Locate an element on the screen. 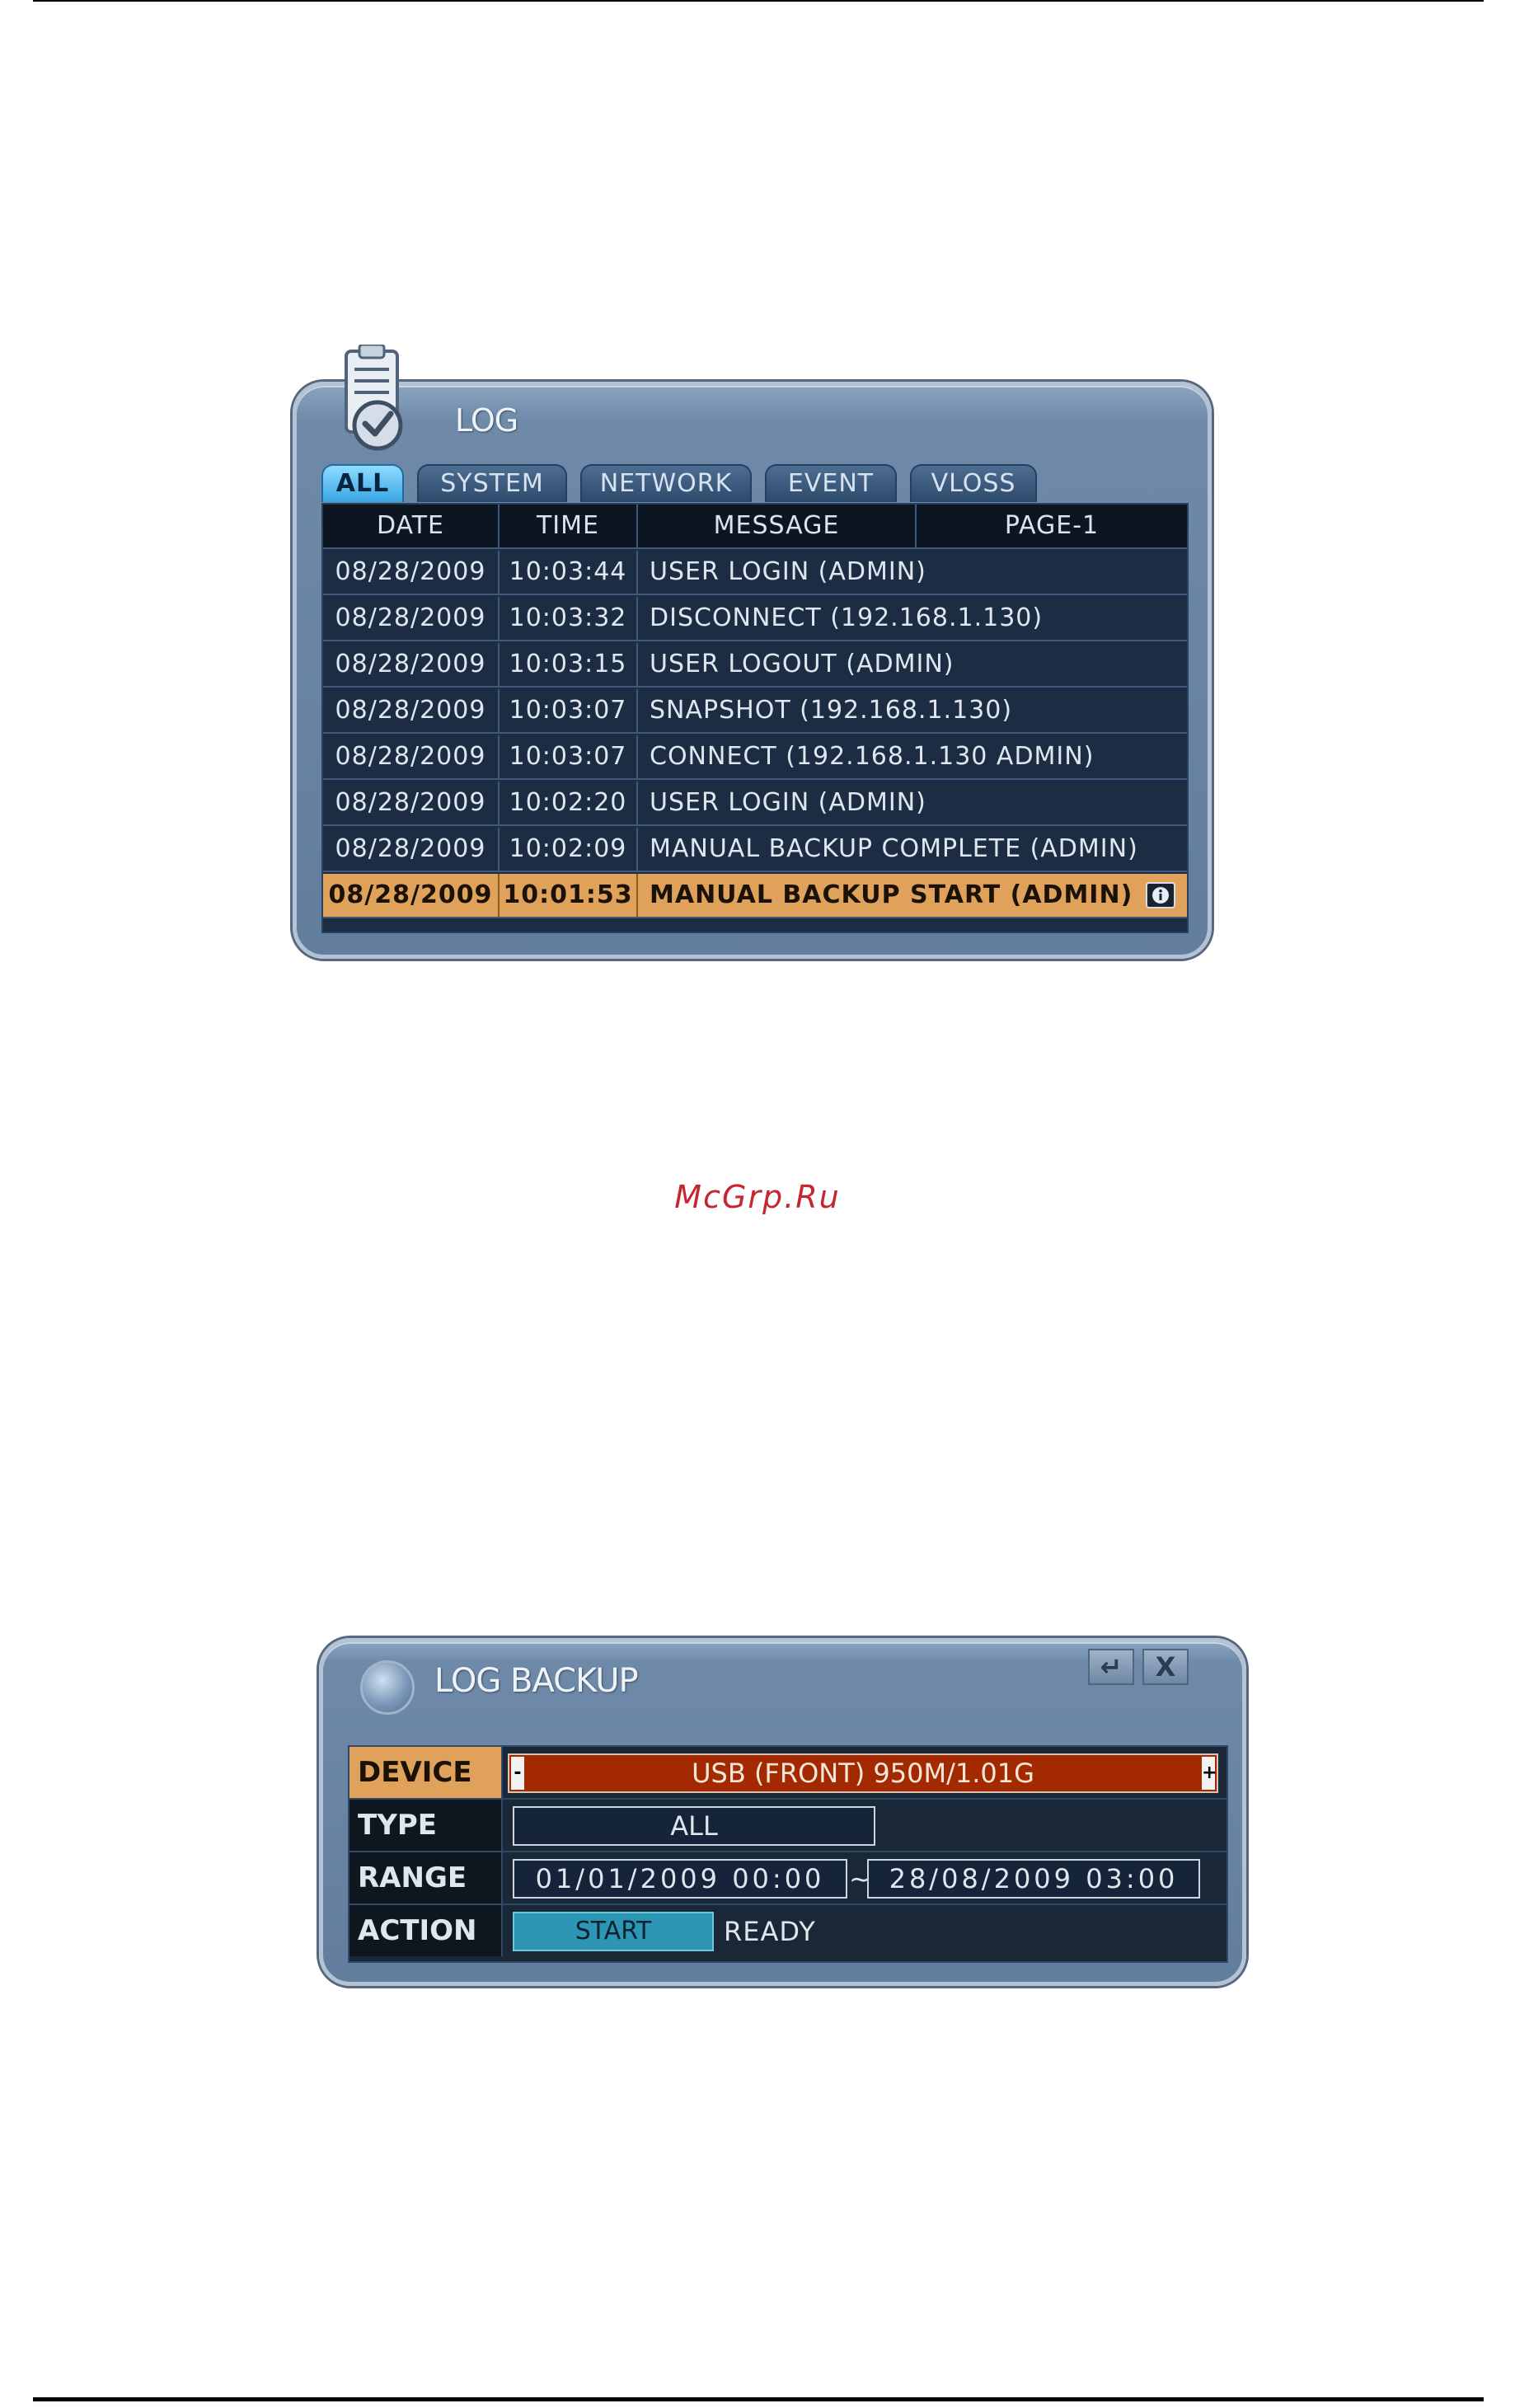 This screenshot has height=2408, width=1515. device-select: - USB (FRONT) 950M/1.01G + is located at coordinates (863, 1773).